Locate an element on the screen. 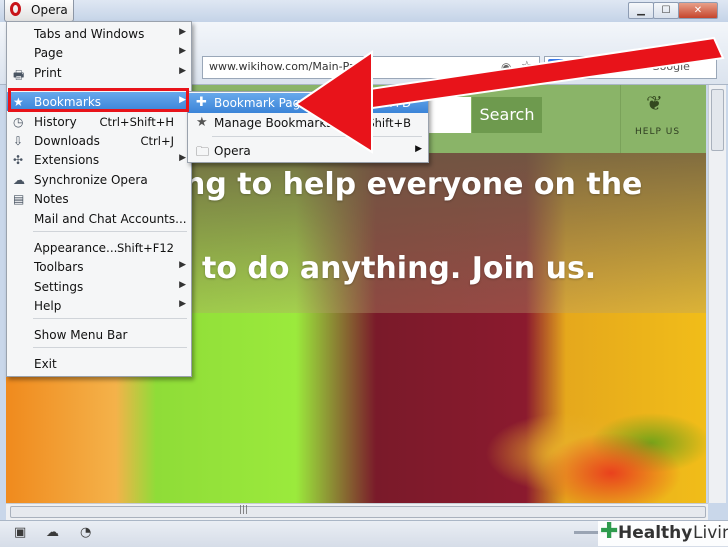 The width and height of the screenshot is (728, 547). menu-item-toolbars: Toolbars ▶ is located at coordinates (99, 266).